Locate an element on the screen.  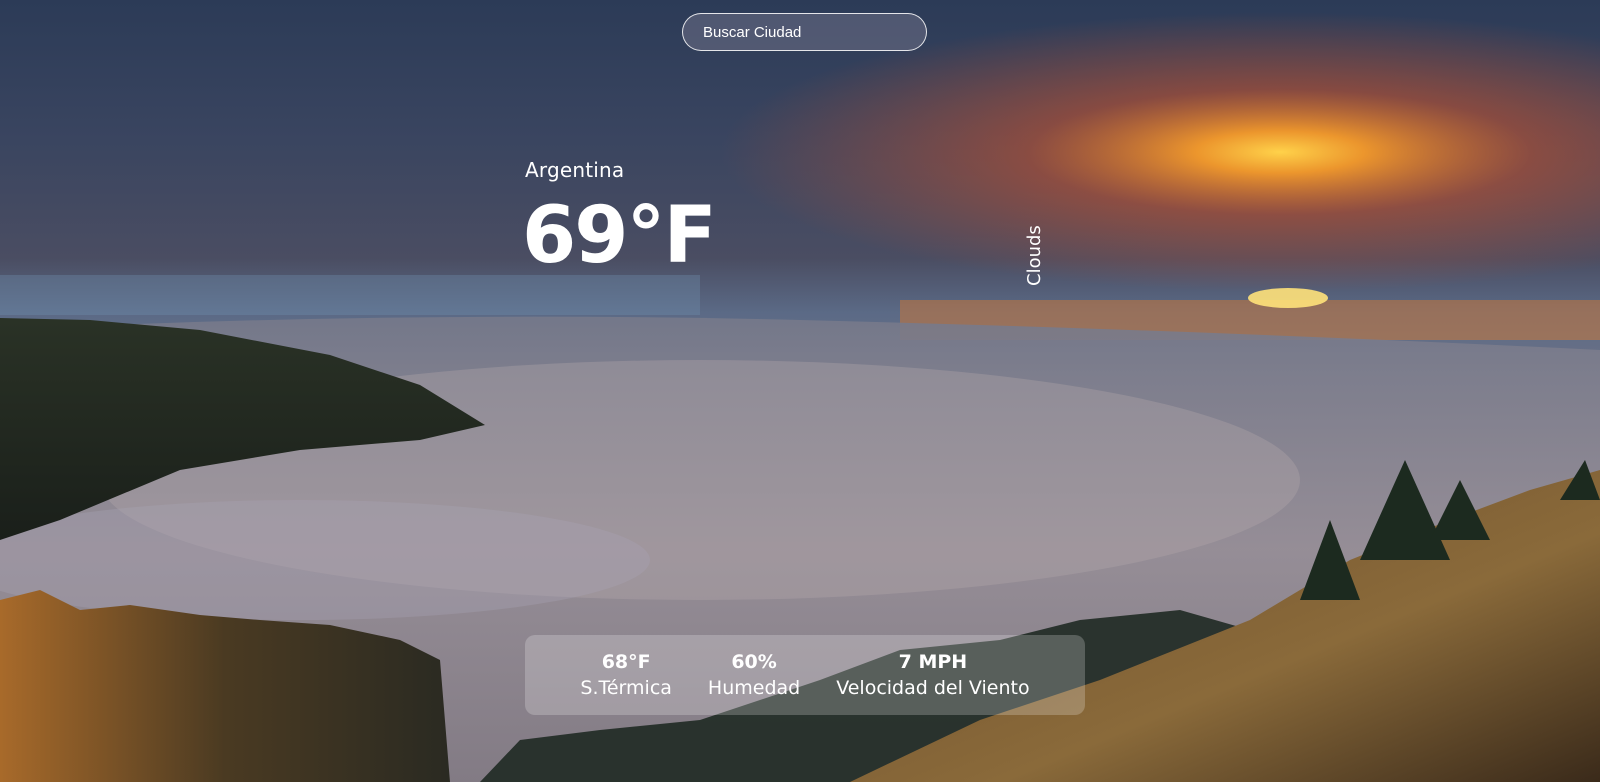
wind-speed-value: 7 MPH is located at coordinates (933, 662).